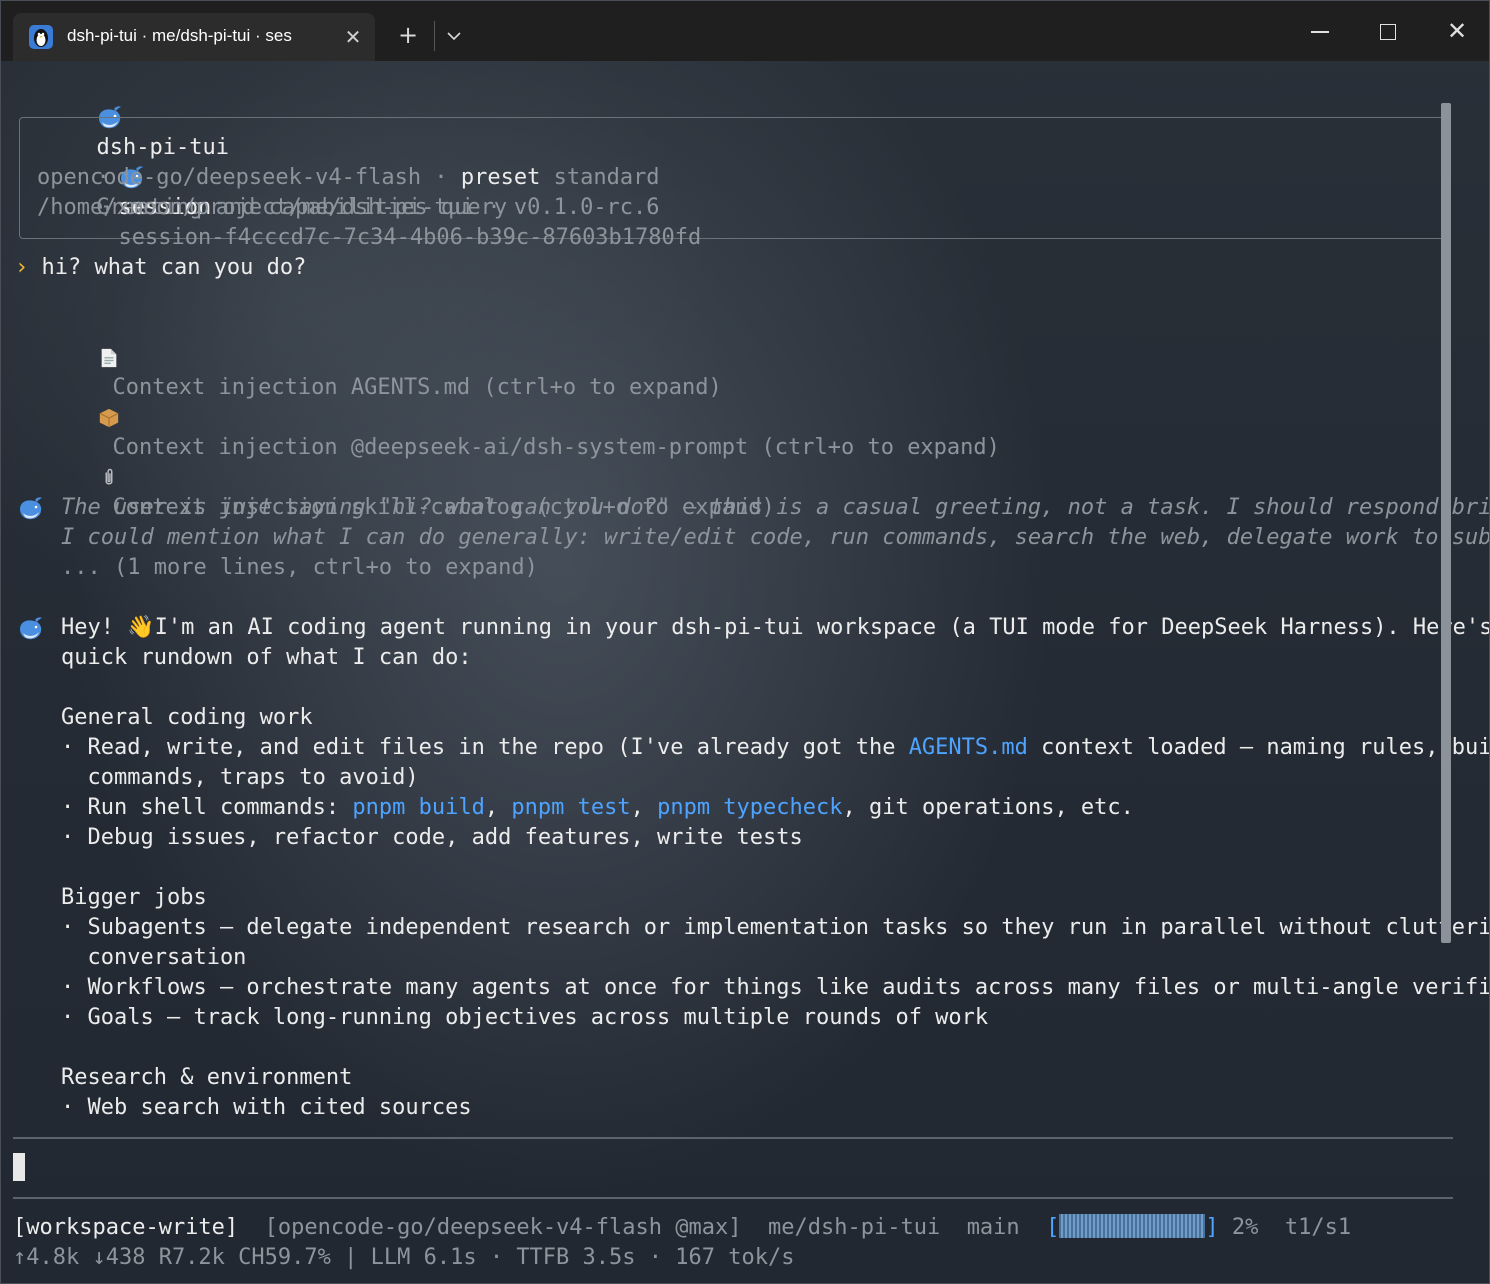 The height and width of the screenshot is (1284, 1490). I want to click on wave-icon: 👋, so click(141, 627).